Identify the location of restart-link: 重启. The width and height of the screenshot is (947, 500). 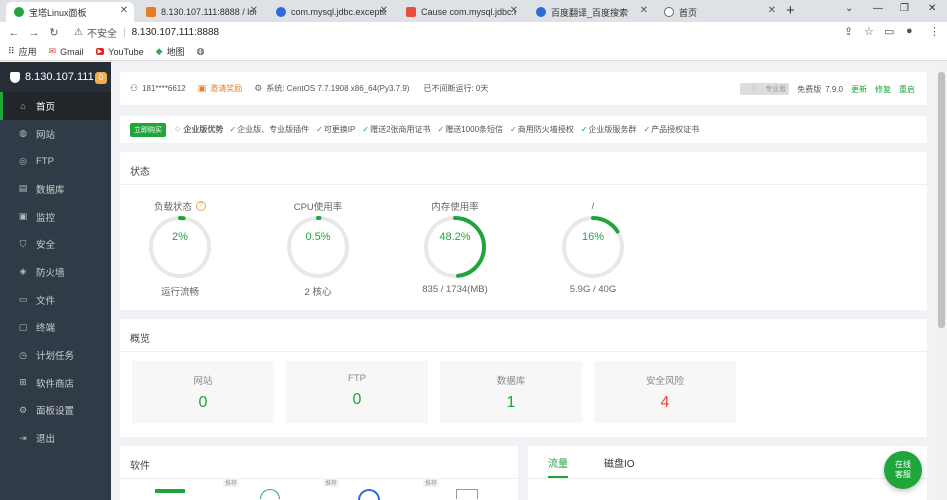
(907, 89).